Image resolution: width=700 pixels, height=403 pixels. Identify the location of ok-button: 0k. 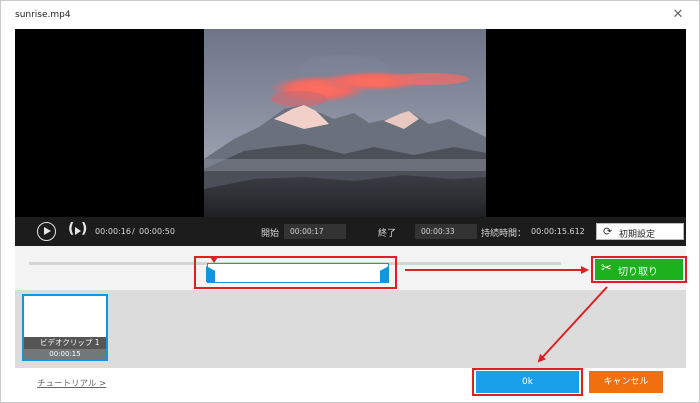
(527, 382).